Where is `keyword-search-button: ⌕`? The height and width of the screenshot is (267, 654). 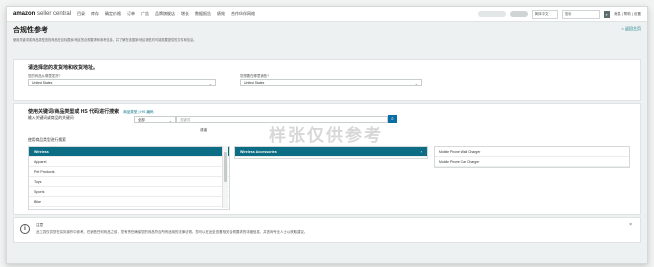
keyword-search-button: ⌕ is located at coordinates (392, 119).